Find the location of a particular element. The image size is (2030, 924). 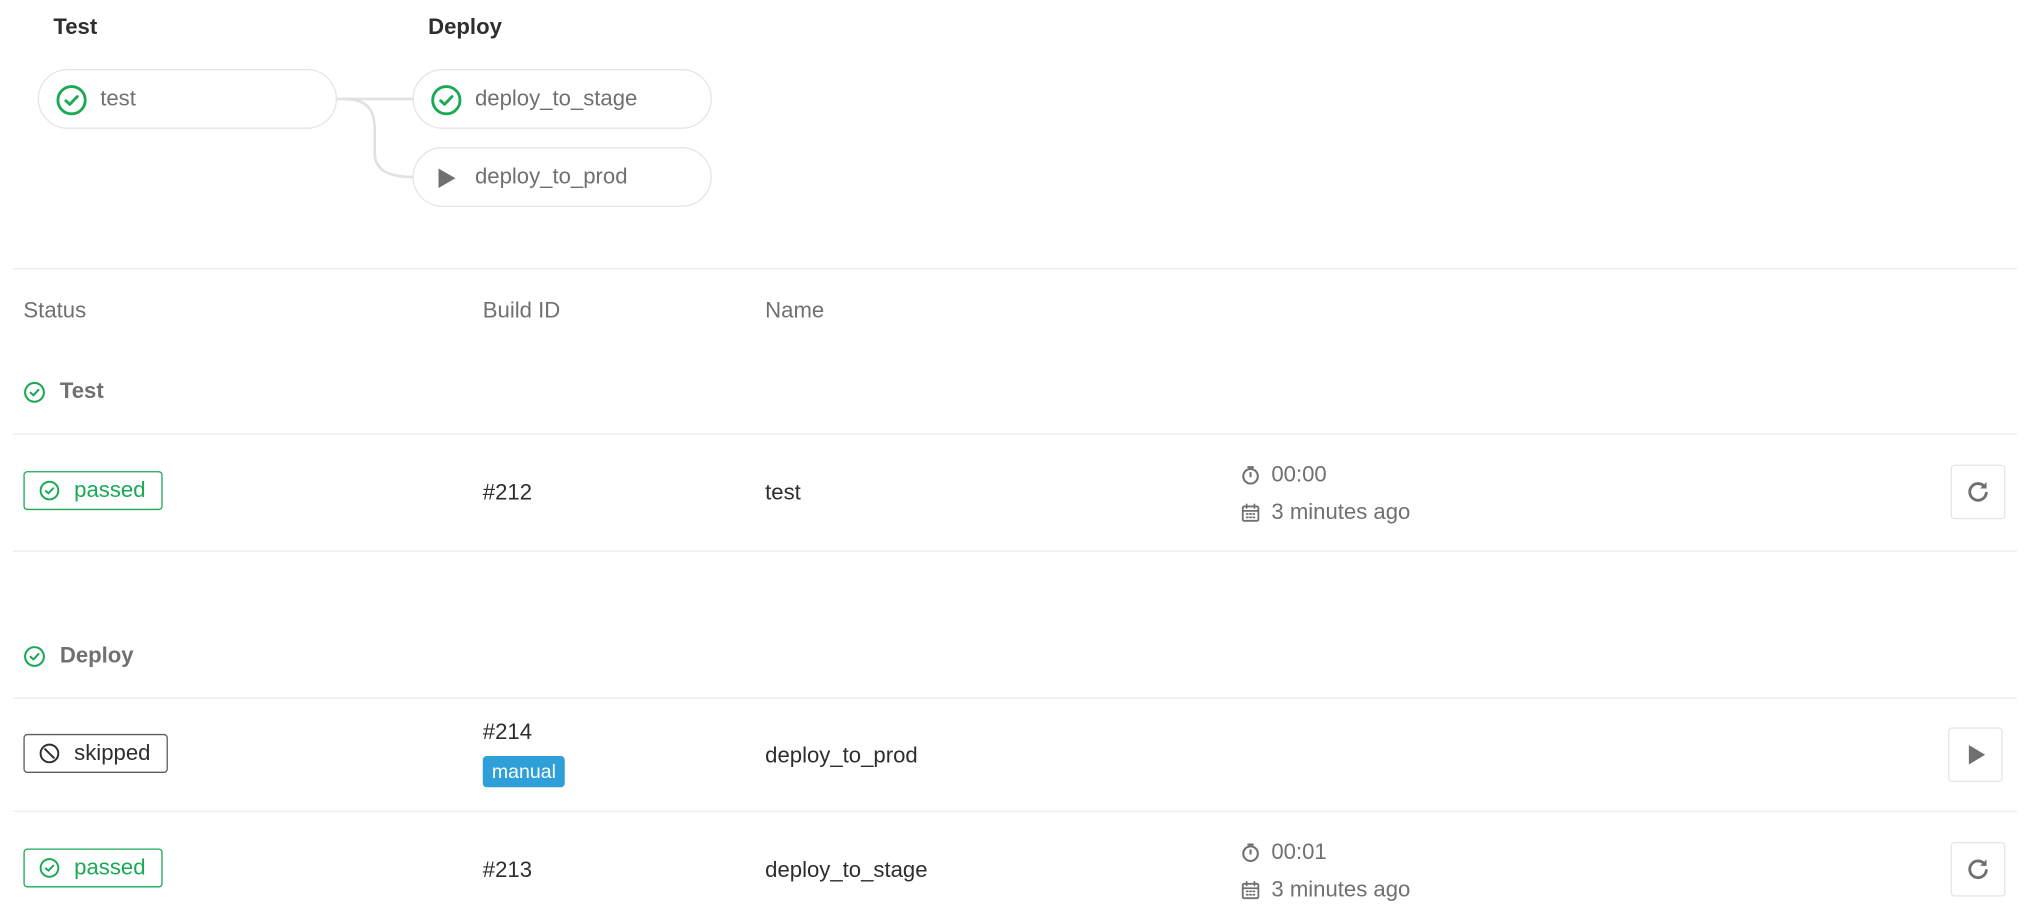

group-header-deploy: Deploy is located at coordinates (78, 655).